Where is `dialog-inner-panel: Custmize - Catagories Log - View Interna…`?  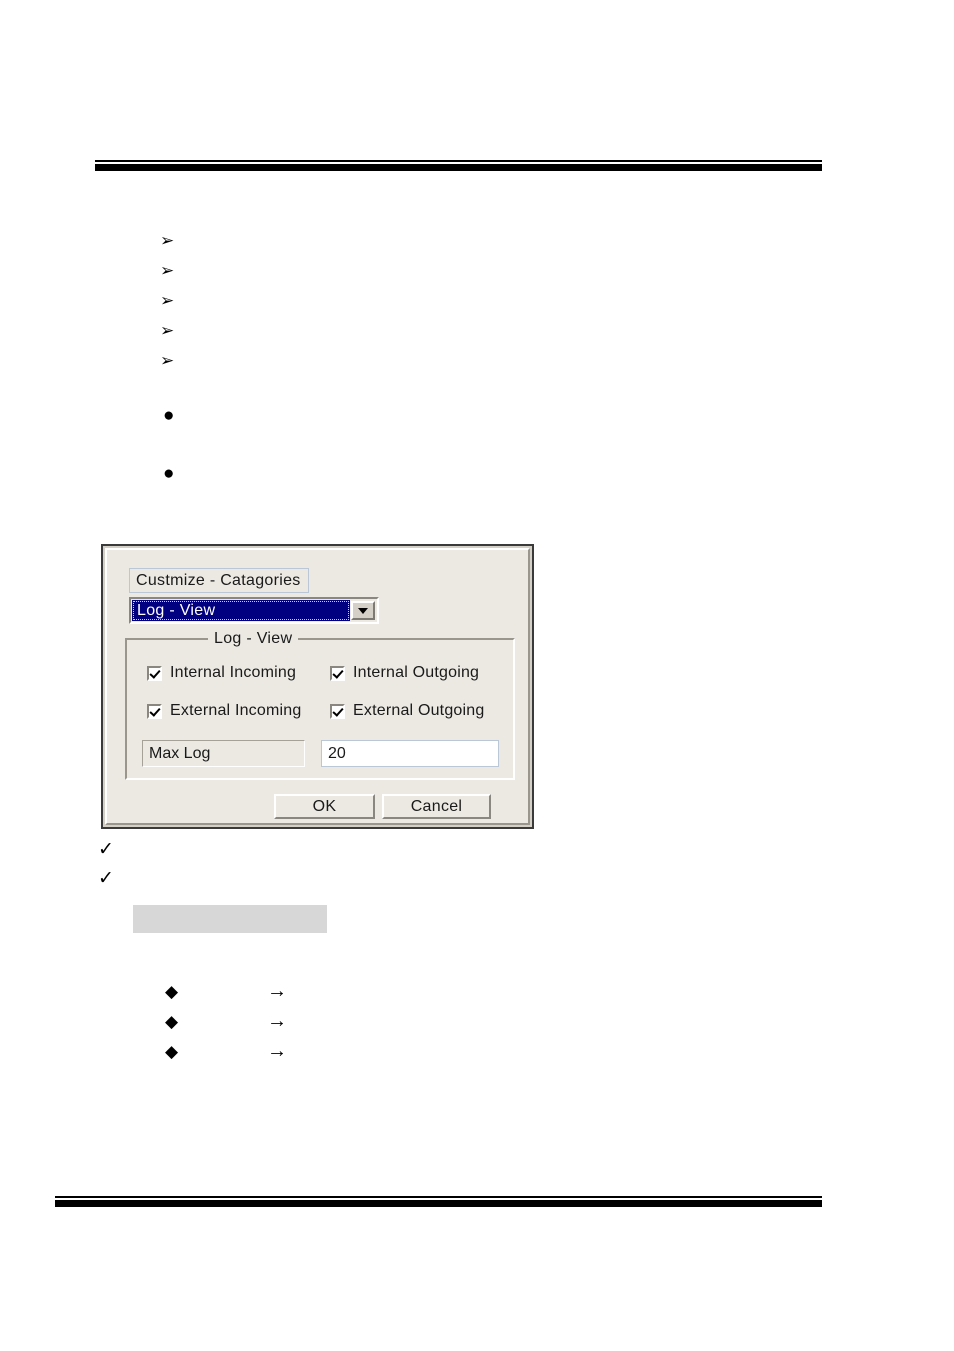 dialog-inner-panel: Custmize - Catagories Log - View Interna… is located at coordinates (317, 686).